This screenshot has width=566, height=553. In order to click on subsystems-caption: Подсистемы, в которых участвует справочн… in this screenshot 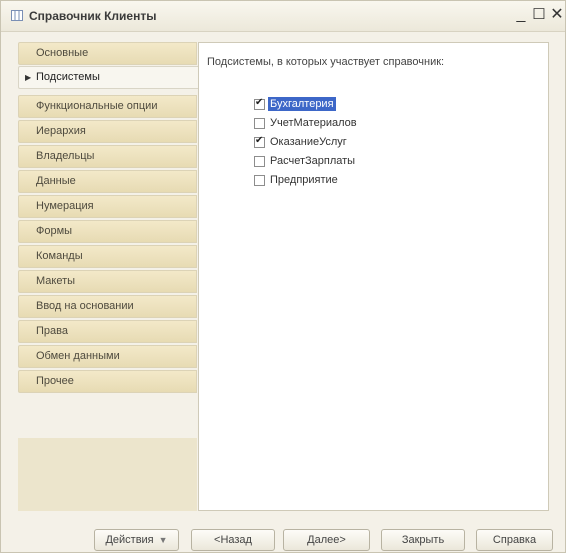, I will do `click(326, 62)`.